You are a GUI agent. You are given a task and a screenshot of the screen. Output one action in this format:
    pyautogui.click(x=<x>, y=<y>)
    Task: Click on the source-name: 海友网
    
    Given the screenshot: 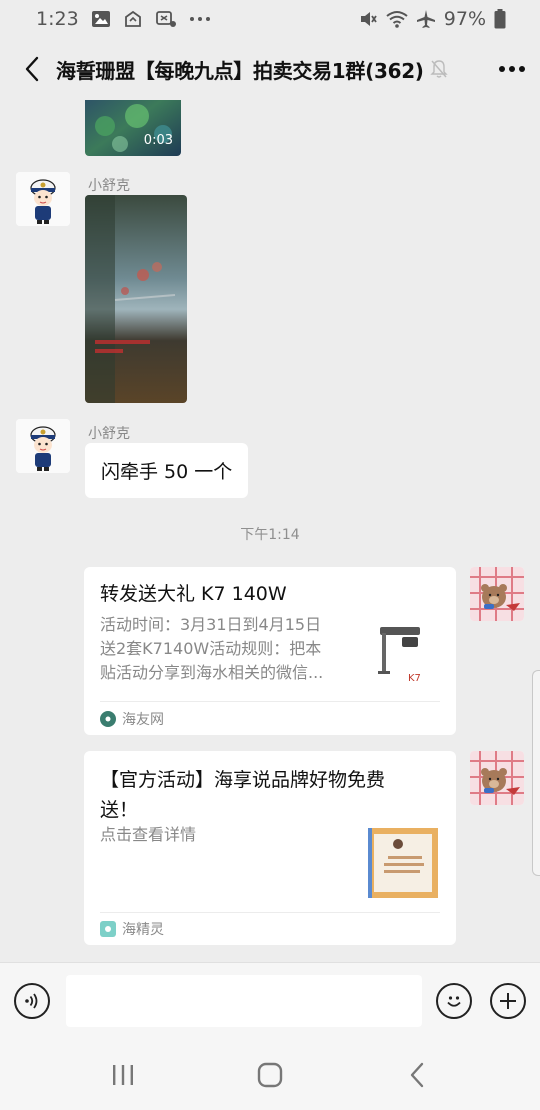 What is the action you would take?
    pyautogui.click(x=143, y=720)
    